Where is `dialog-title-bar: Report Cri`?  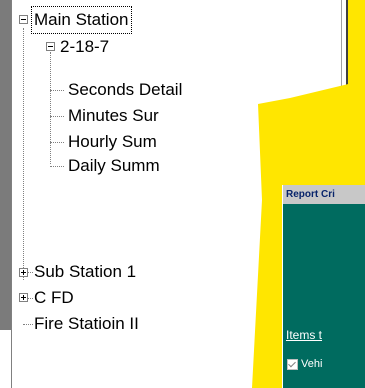 dialog-title-bar: Report Cri is located at coordinates (324, 194).